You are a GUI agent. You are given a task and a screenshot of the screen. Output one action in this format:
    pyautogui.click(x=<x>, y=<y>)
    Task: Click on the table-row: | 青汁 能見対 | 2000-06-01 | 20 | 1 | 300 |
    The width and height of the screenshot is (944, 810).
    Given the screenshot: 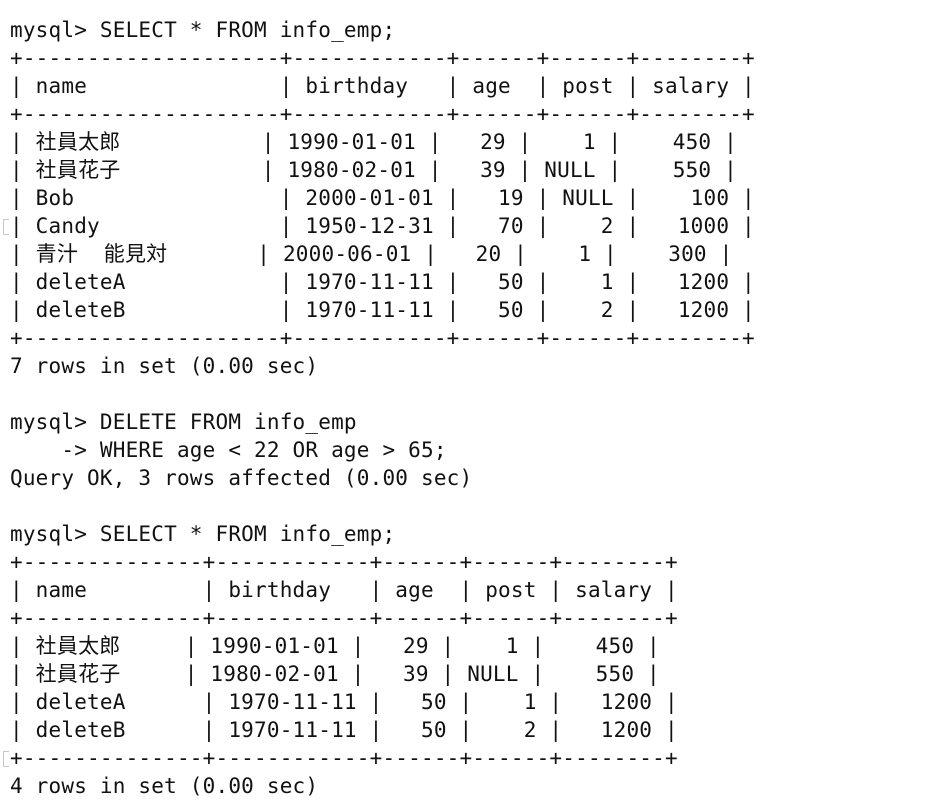 What is the action you would take?
    pyautogui.click(x=371, y=254)
    